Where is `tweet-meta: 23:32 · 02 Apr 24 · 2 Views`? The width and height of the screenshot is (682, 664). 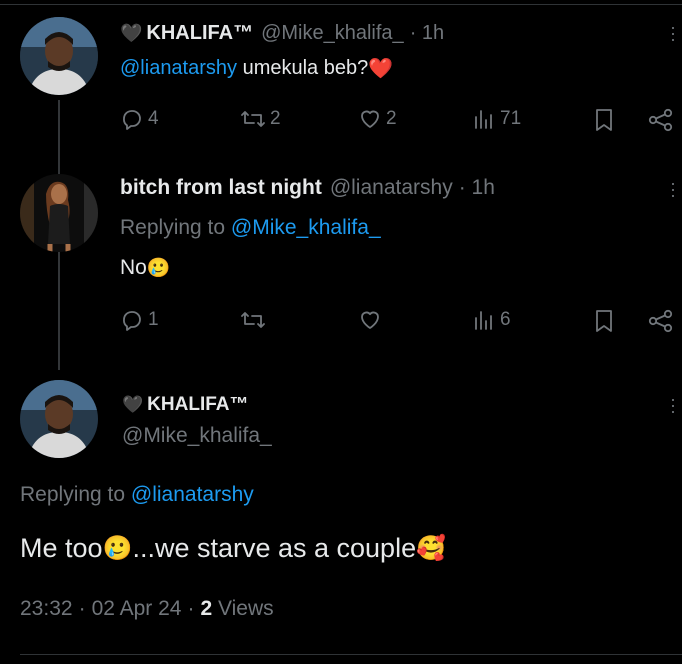 tweet-meta: 23:32 · 02 Apr 24 · 2 Views is located at coordinates (147, 609).